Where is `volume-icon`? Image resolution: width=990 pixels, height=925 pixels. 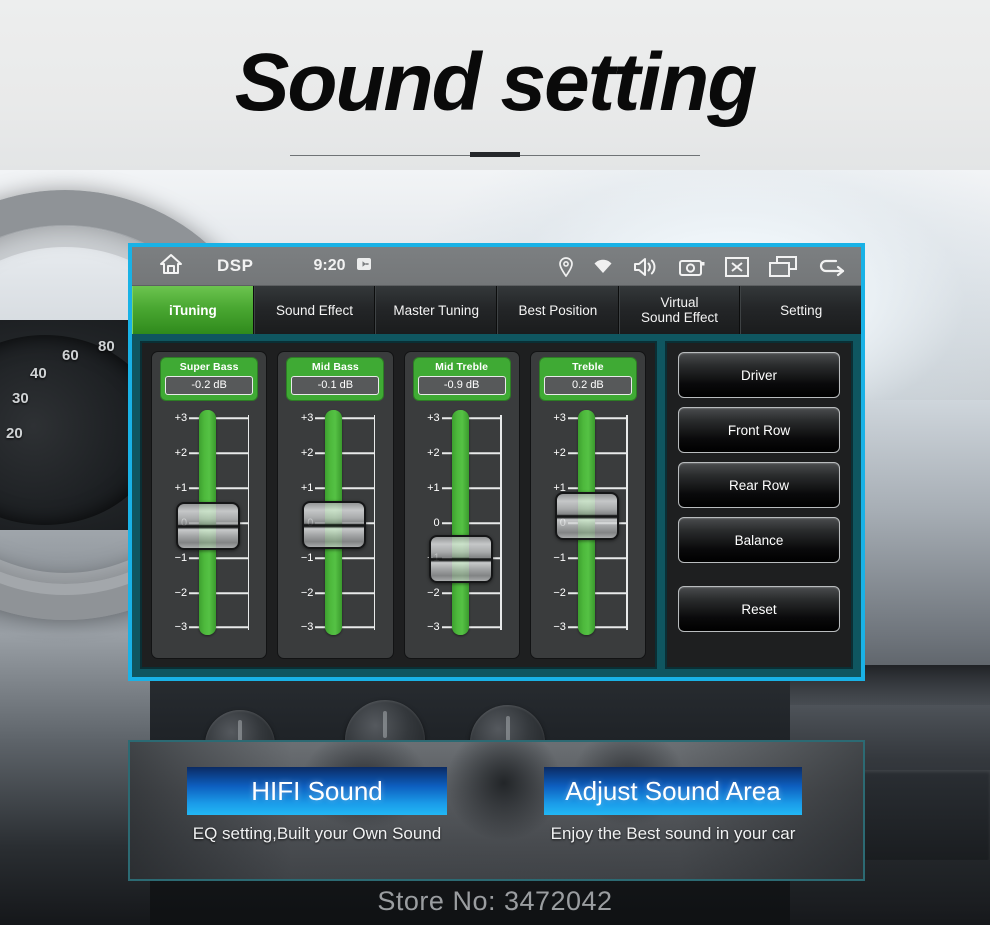 volume-icon is located at coordinates (646, 267).